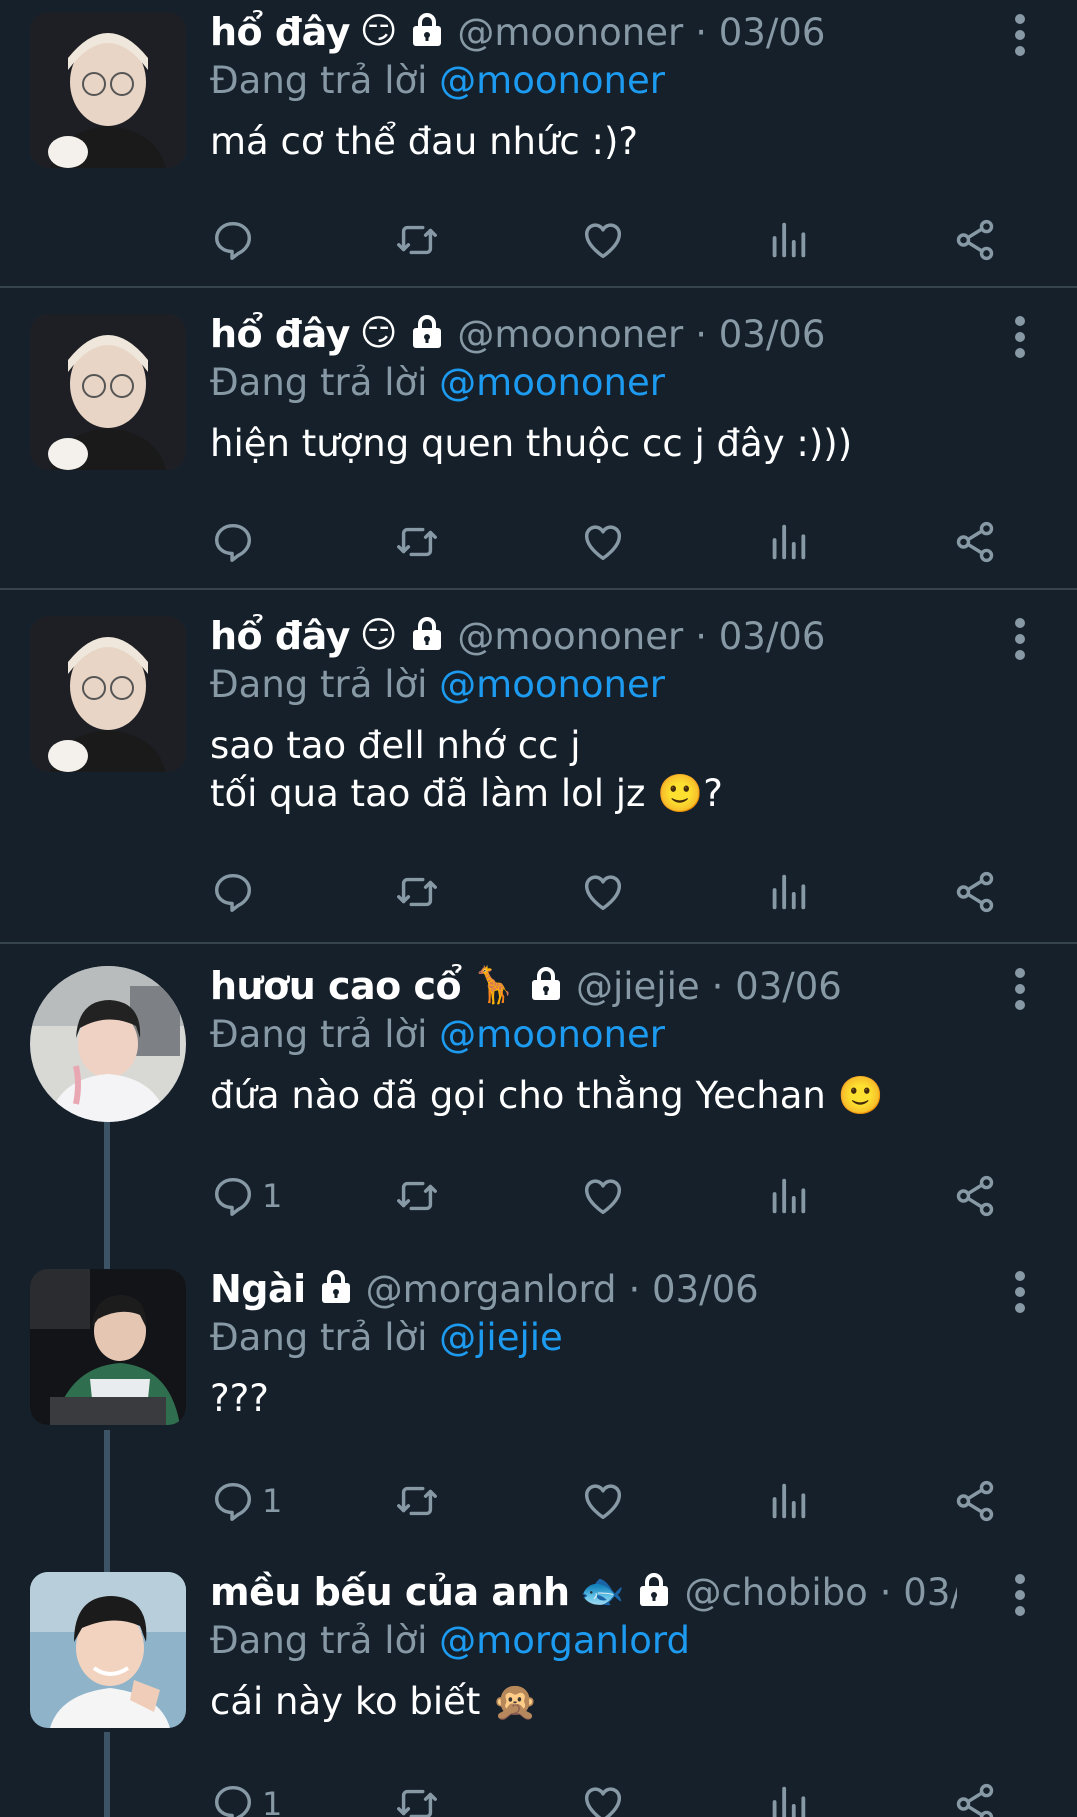 Image resolution: width=1077 pixels, height=1817 pixels. I want to click on mention-link: @morganlord, so click(564, 1640).